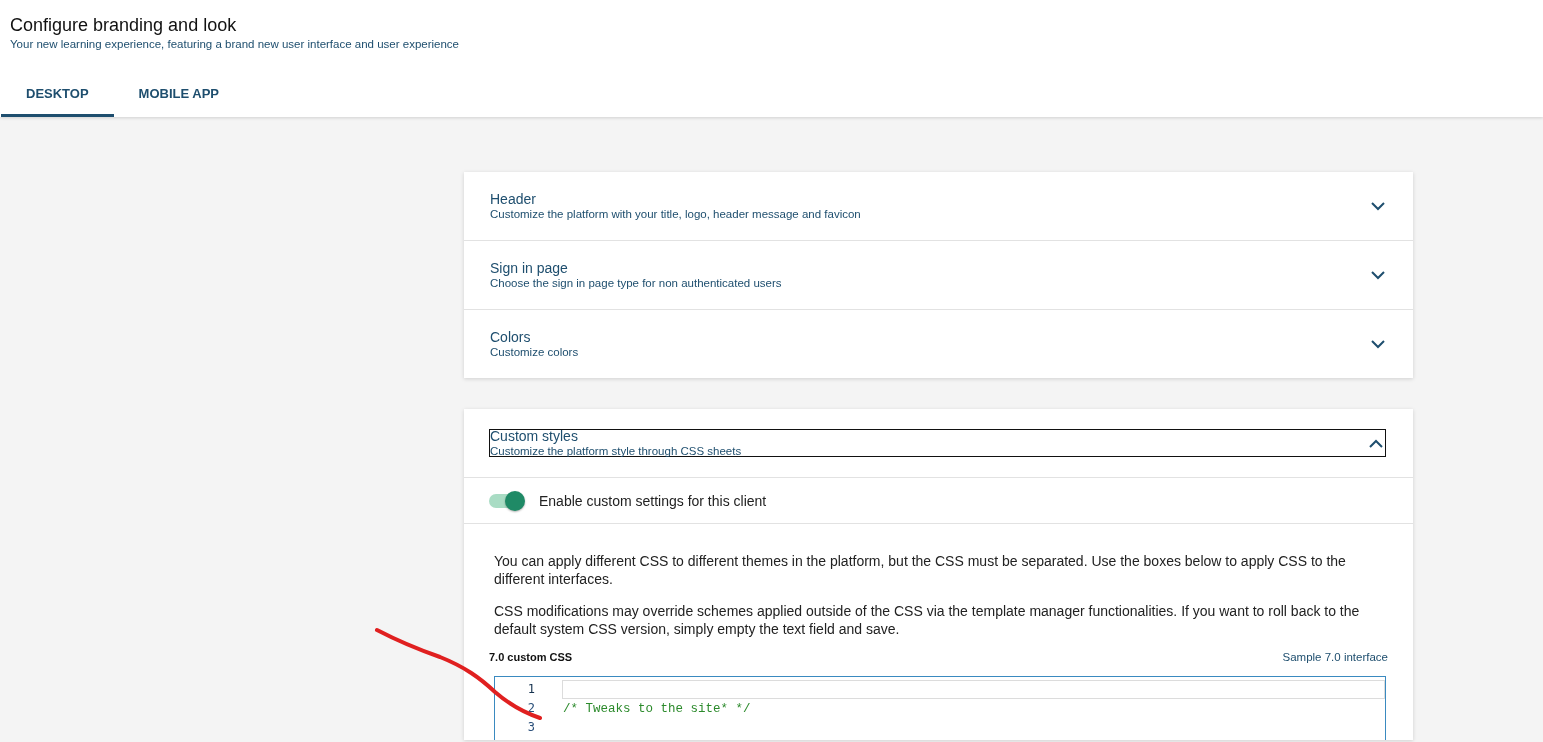 This screenshot has width=1543, height=742. Describe the element at coordinates (513, 199) in the screenshot. I see `section-title: Header` at that location.